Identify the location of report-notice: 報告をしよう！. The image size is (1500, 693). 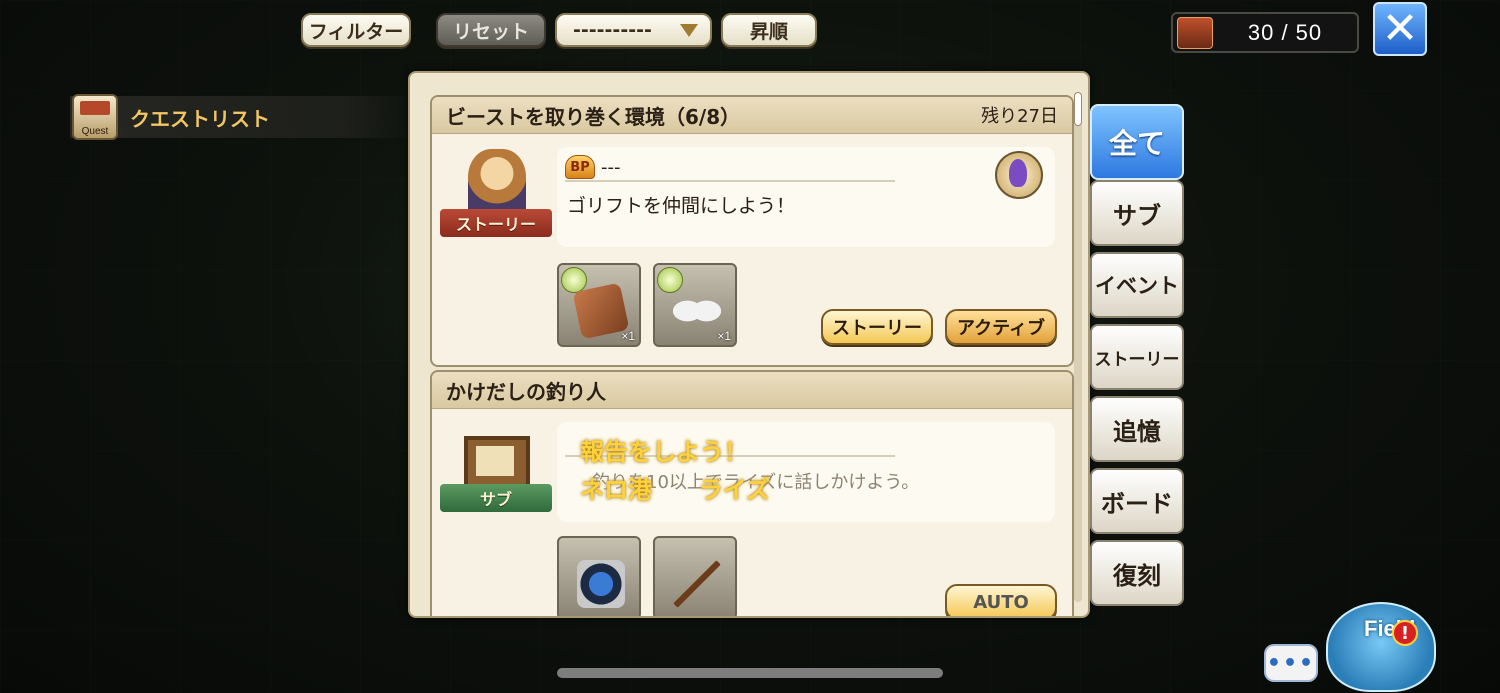
(664, 452).